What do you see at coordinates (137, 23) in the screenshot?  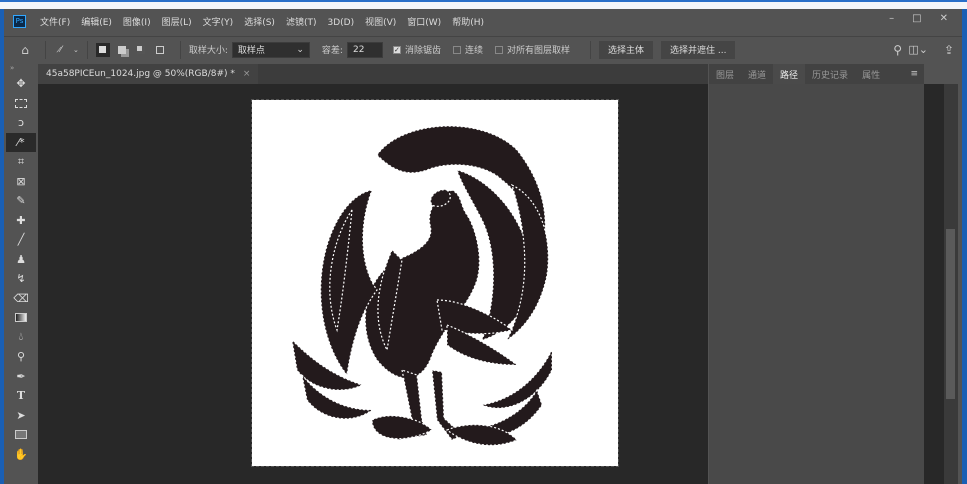 I see `menu-image: 图像(I)` at bounding box center [137, 23].